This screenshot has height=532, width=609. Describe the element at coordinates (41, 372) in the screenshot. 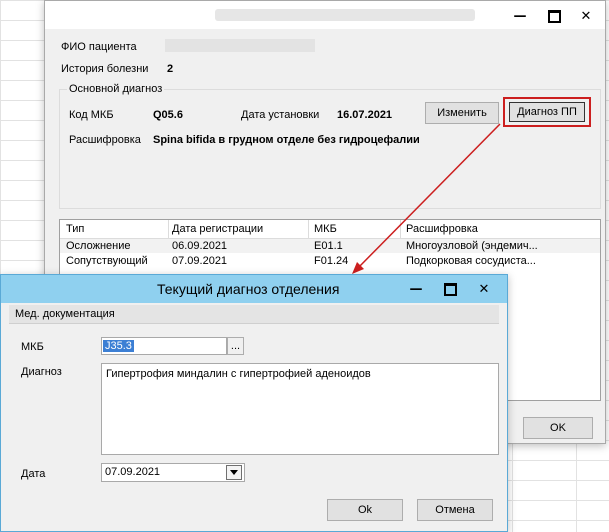

I see `diagnosis-label: Диагноз` at that location.